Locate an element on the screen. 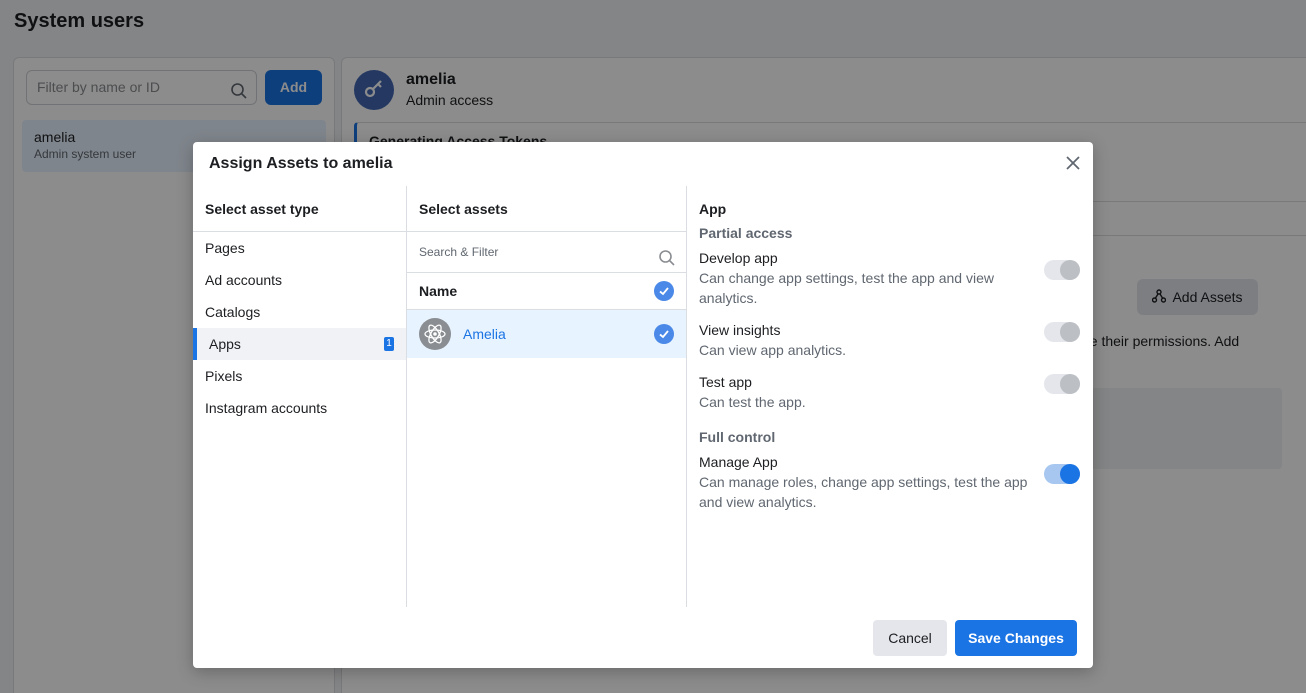  develop-app-toggle is located at coordinates (1062, 270).